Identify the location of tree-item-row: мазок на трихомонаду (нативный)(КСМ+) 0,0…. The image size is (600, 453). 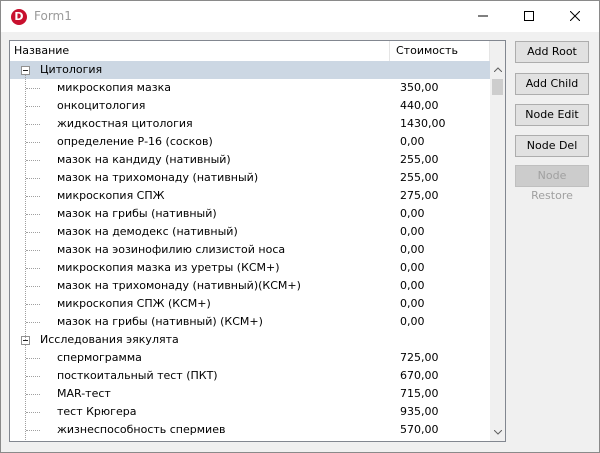
(250, 286).